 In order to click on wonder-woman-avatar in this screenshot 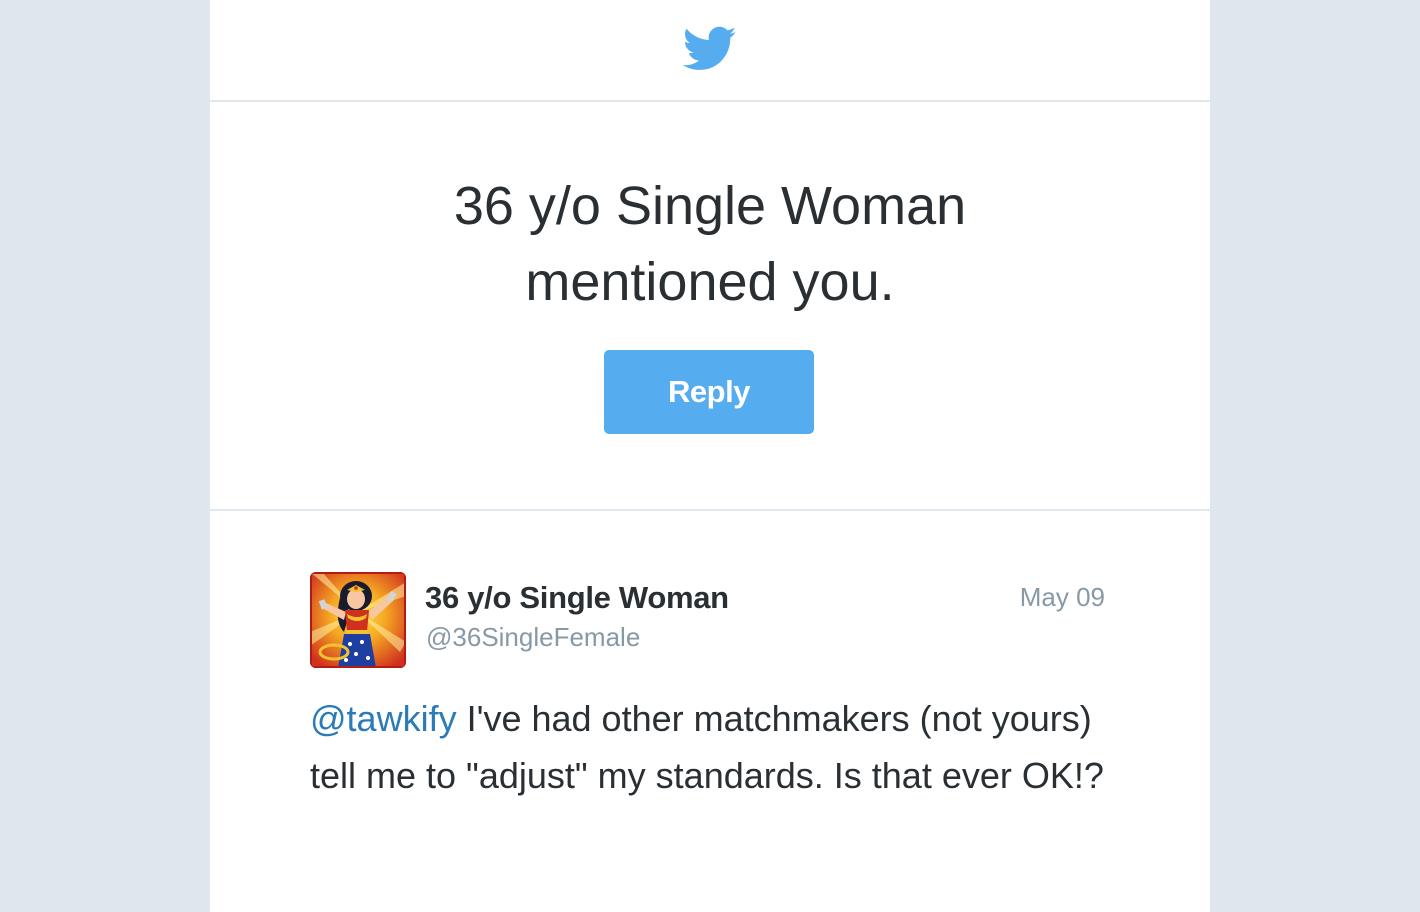, I will do `click(358, 620)`.